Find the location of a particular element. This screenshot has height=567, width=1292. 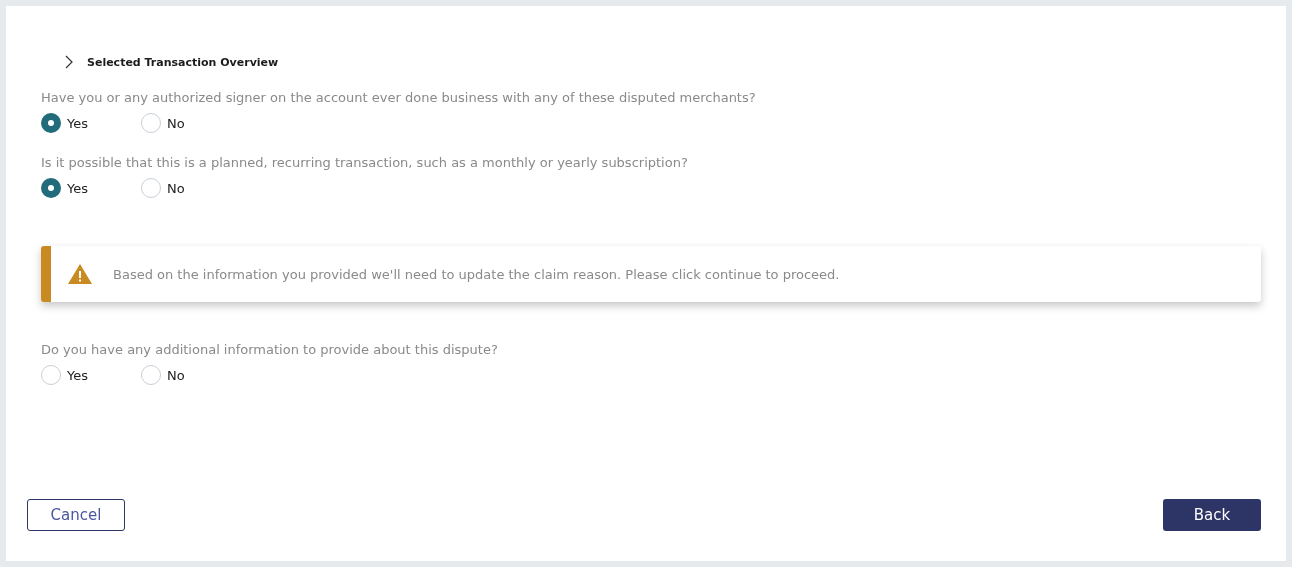

warning-icon is located at coordinates (80, 274).